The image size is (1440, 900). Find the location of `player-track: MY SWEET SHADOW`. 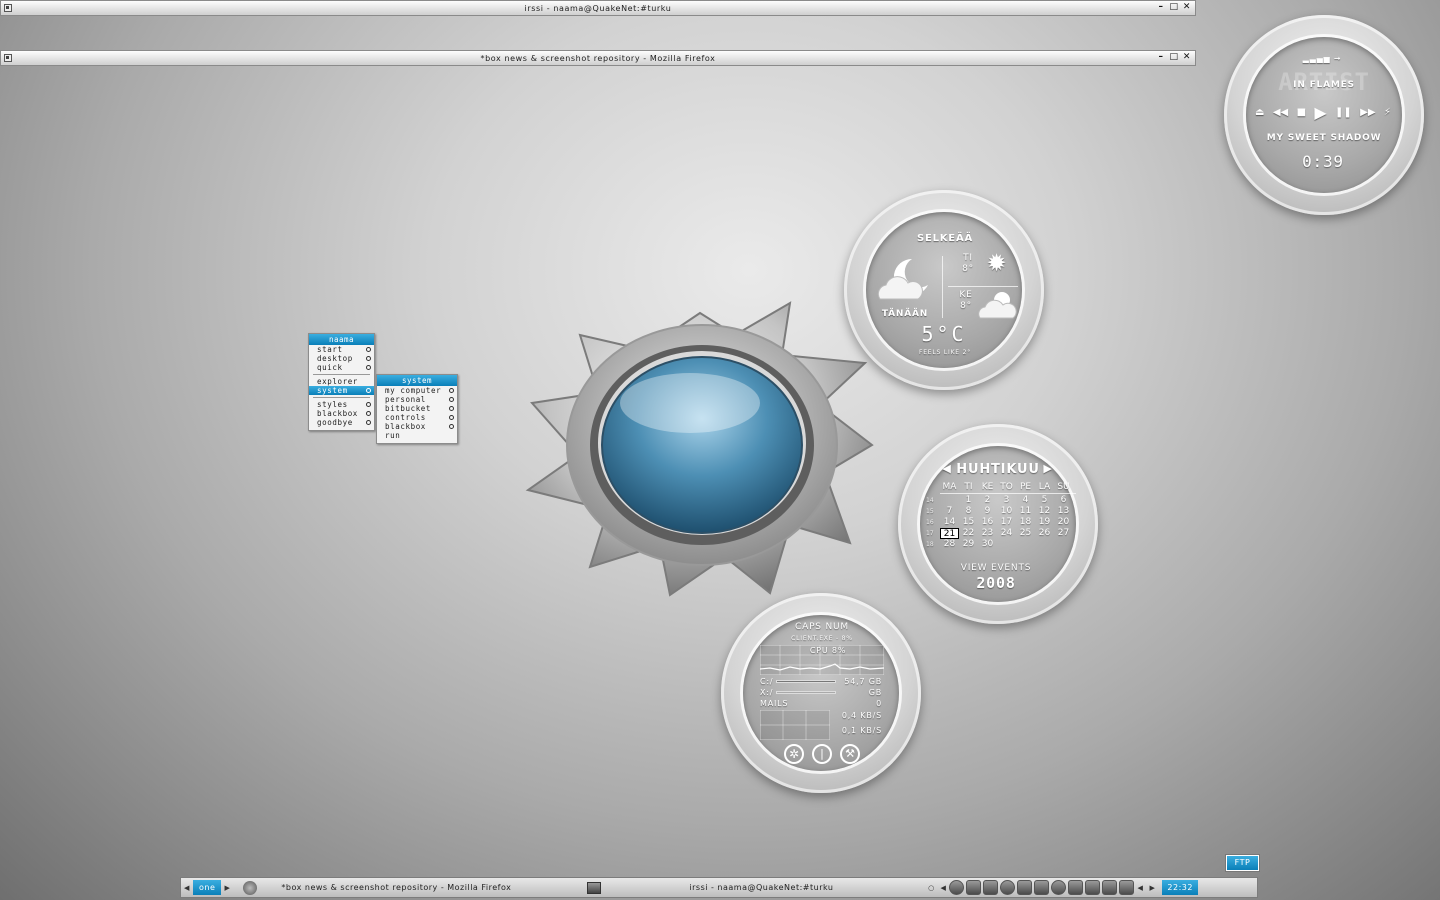

player-track: MY SWEET SHADOW is located at coordinates (1324, 138).